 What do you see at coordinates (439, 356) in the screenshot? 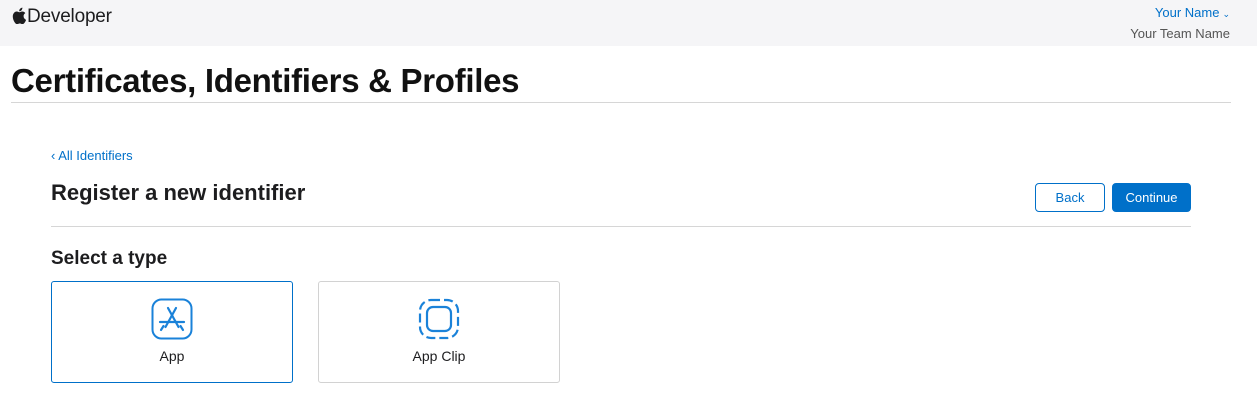
I see `type-label: App Clip` at bounding box center [439, 356].